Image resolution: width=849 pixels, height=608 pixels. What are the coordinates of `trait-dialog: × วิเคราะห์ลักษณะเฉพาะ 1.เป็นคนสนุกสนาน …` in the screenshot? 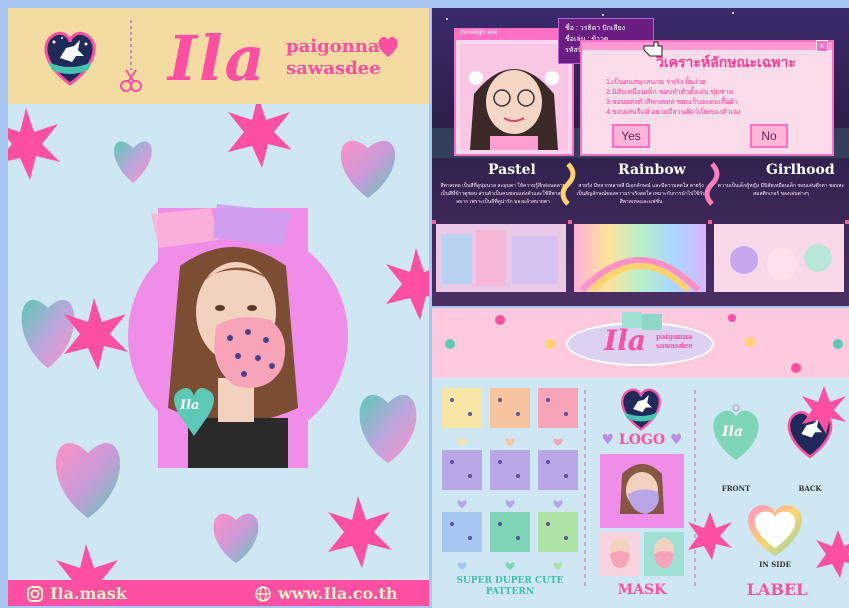 It's located at (707, 98).